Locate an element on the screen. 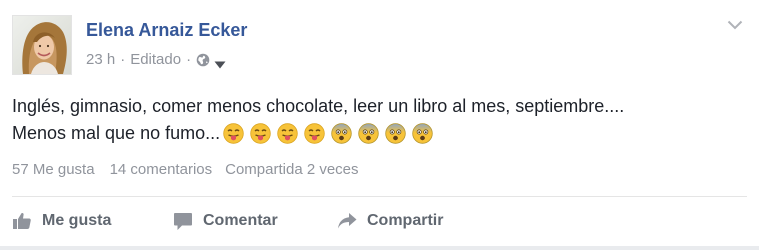 Image resolution: width=759 pixels, height=250 pixels. share-button: Compartir is located at coordinates (390, 221).